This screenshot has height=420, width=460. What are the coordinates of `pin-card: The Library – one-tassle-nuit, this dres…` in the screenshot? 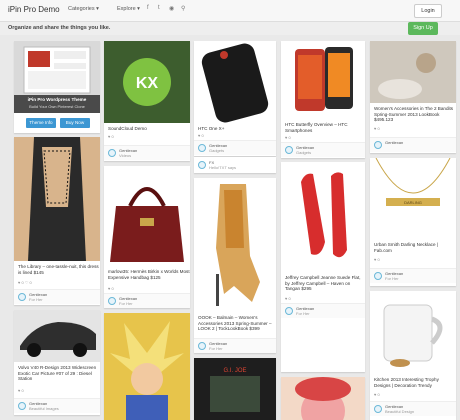 It's located at (57, 221).